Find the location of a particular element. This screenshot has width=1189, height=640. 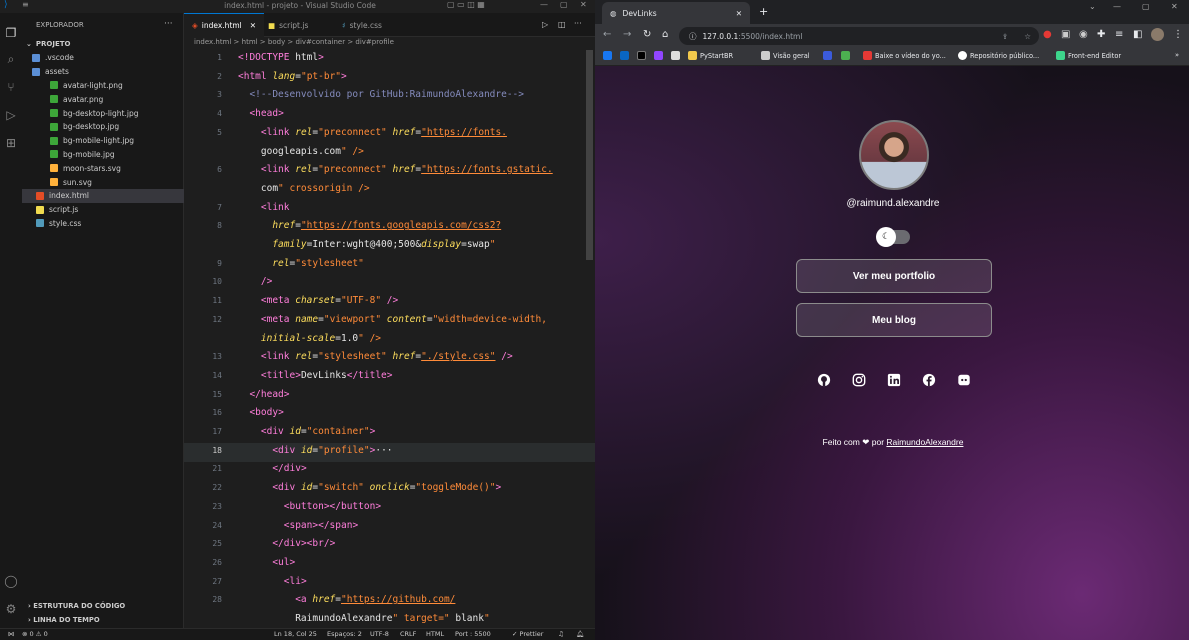

code-line: </div> is located at coordinates (272, 468).